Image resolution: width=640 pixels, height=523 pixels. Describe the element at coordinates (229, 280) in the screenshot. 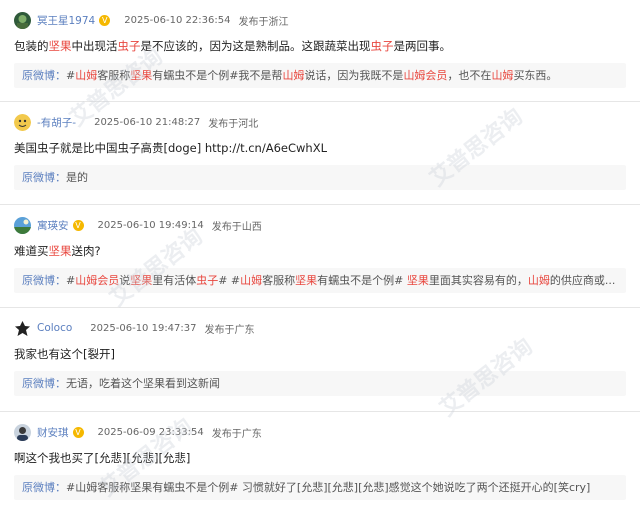

I see `quote-segment: # #` at that location.